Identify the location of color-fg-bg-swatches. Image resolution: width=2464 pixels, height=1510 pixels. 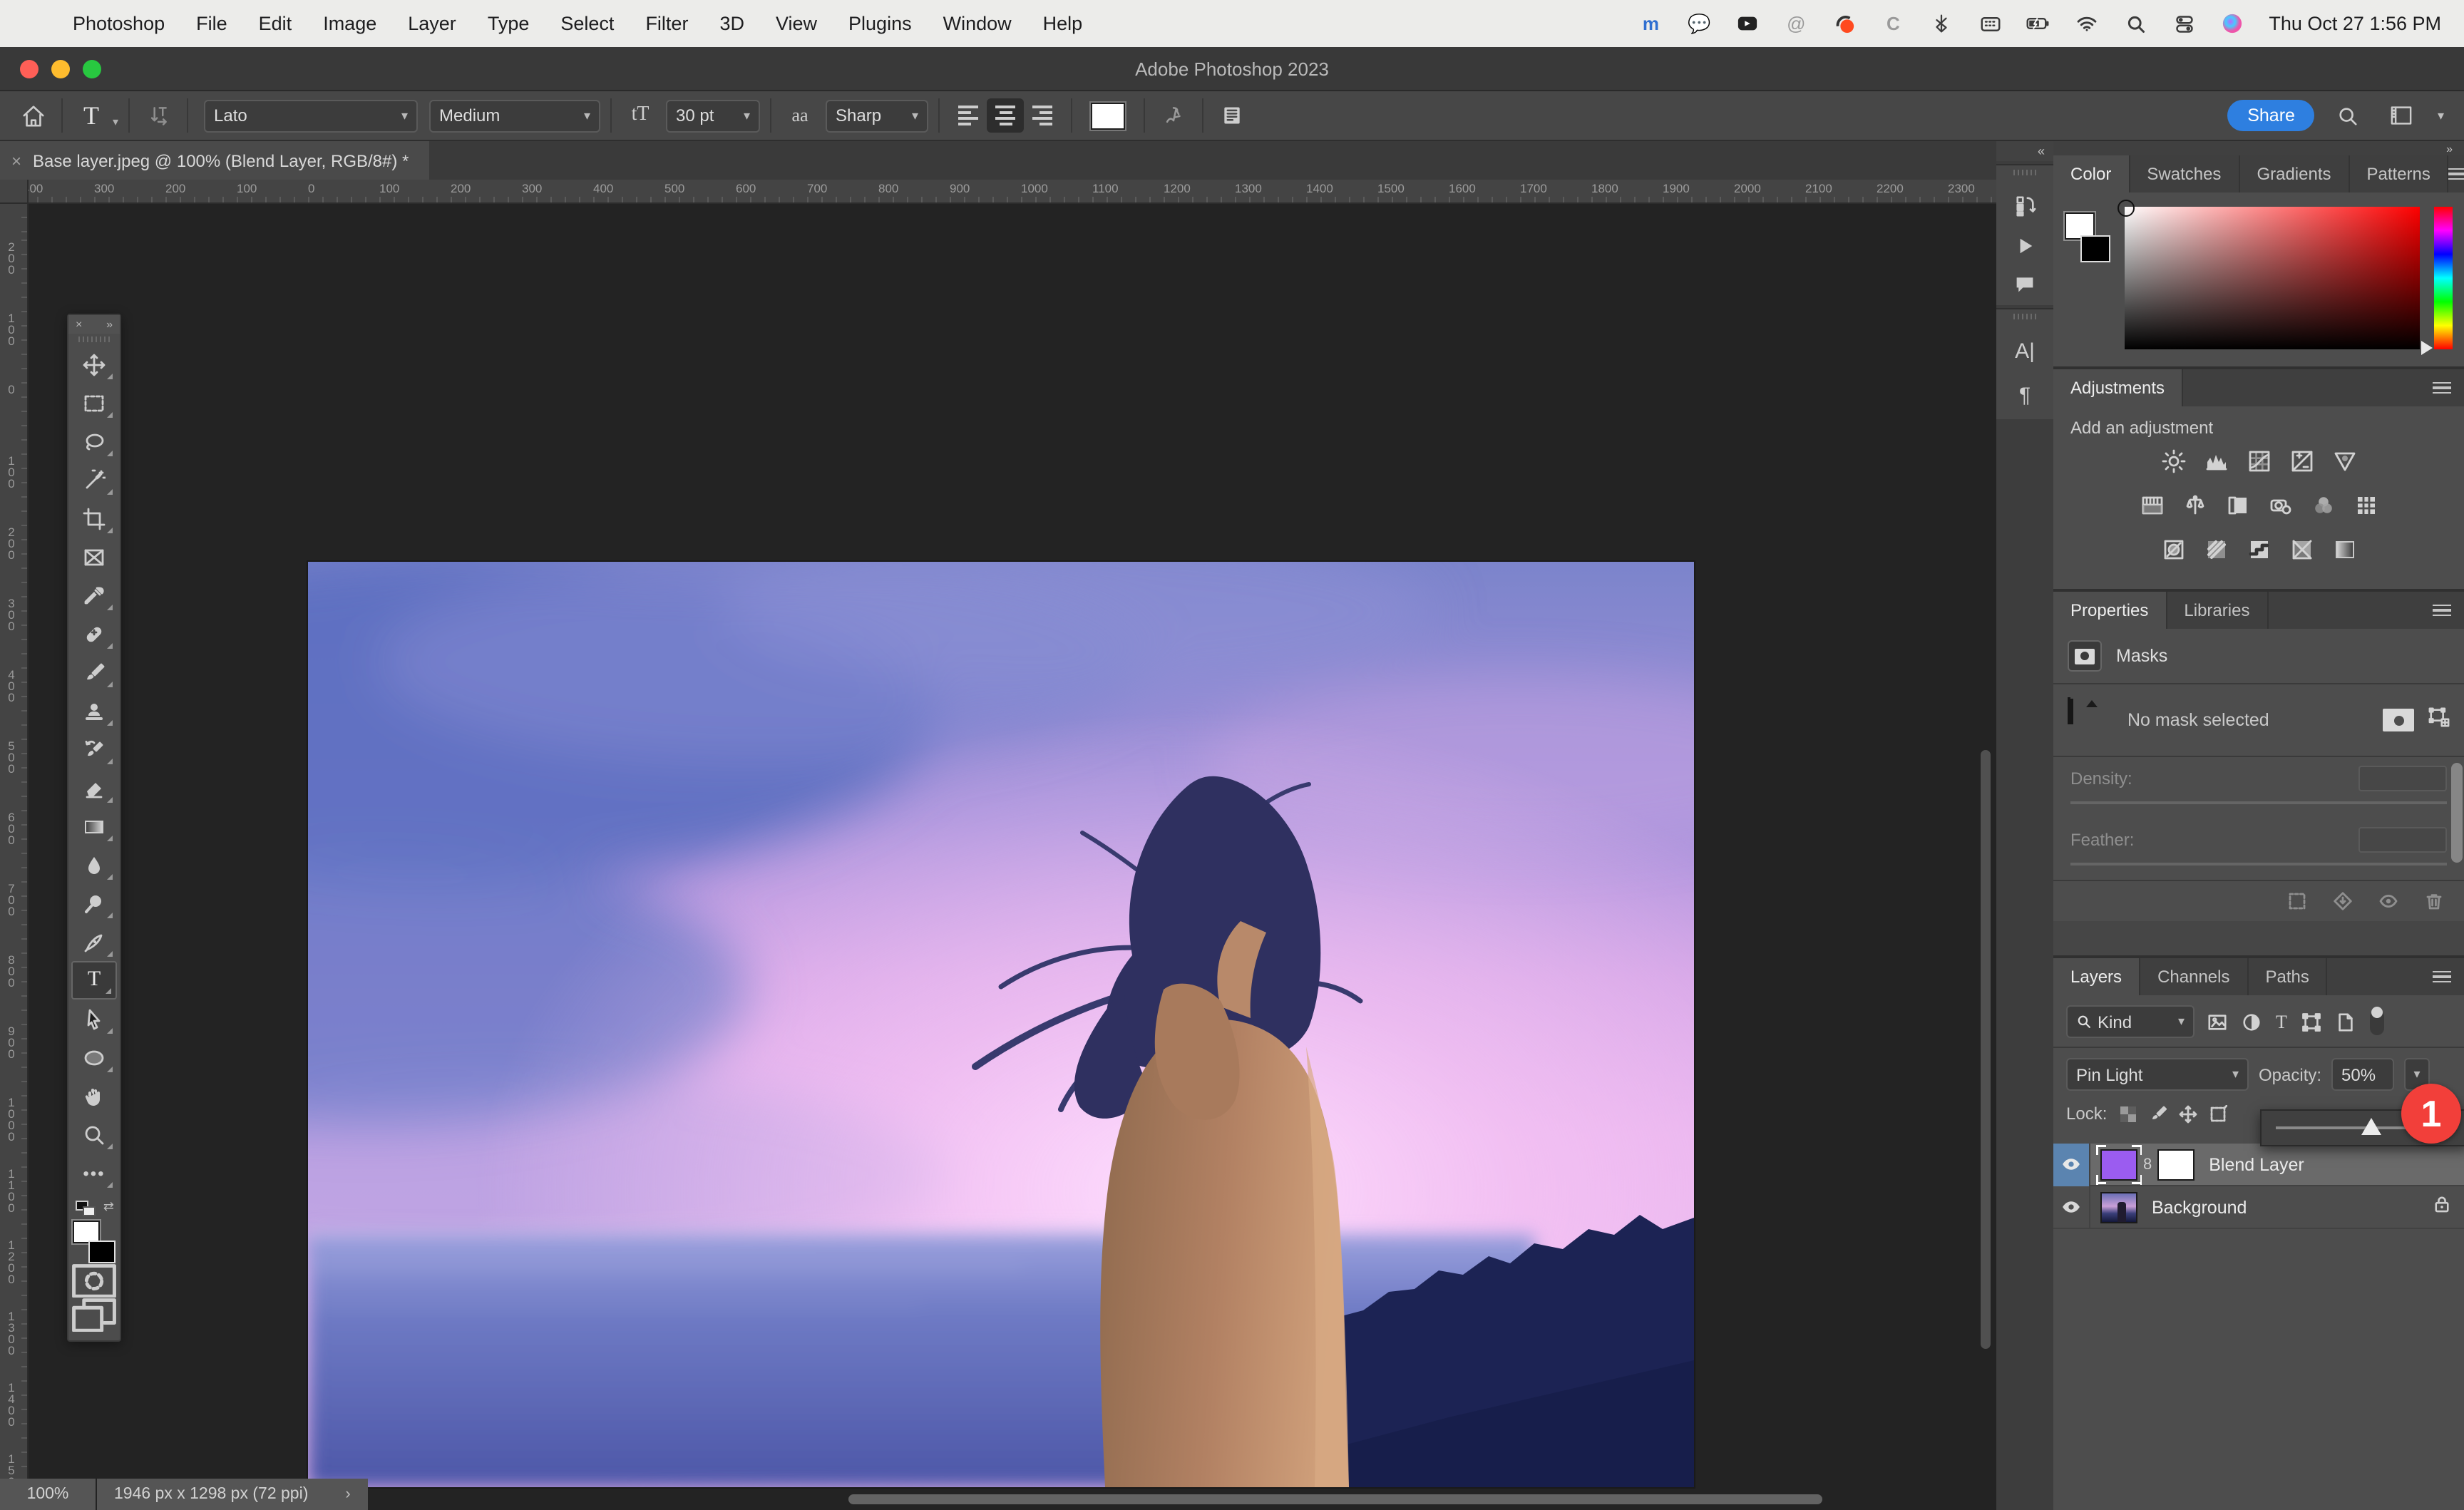
(2088, 239).